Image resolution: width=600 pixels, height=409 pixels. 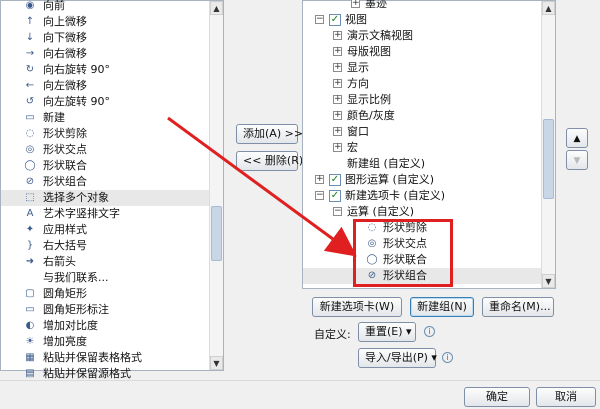 I want to click on command-list-item: } 右大括号, so click(x=105, y=246).